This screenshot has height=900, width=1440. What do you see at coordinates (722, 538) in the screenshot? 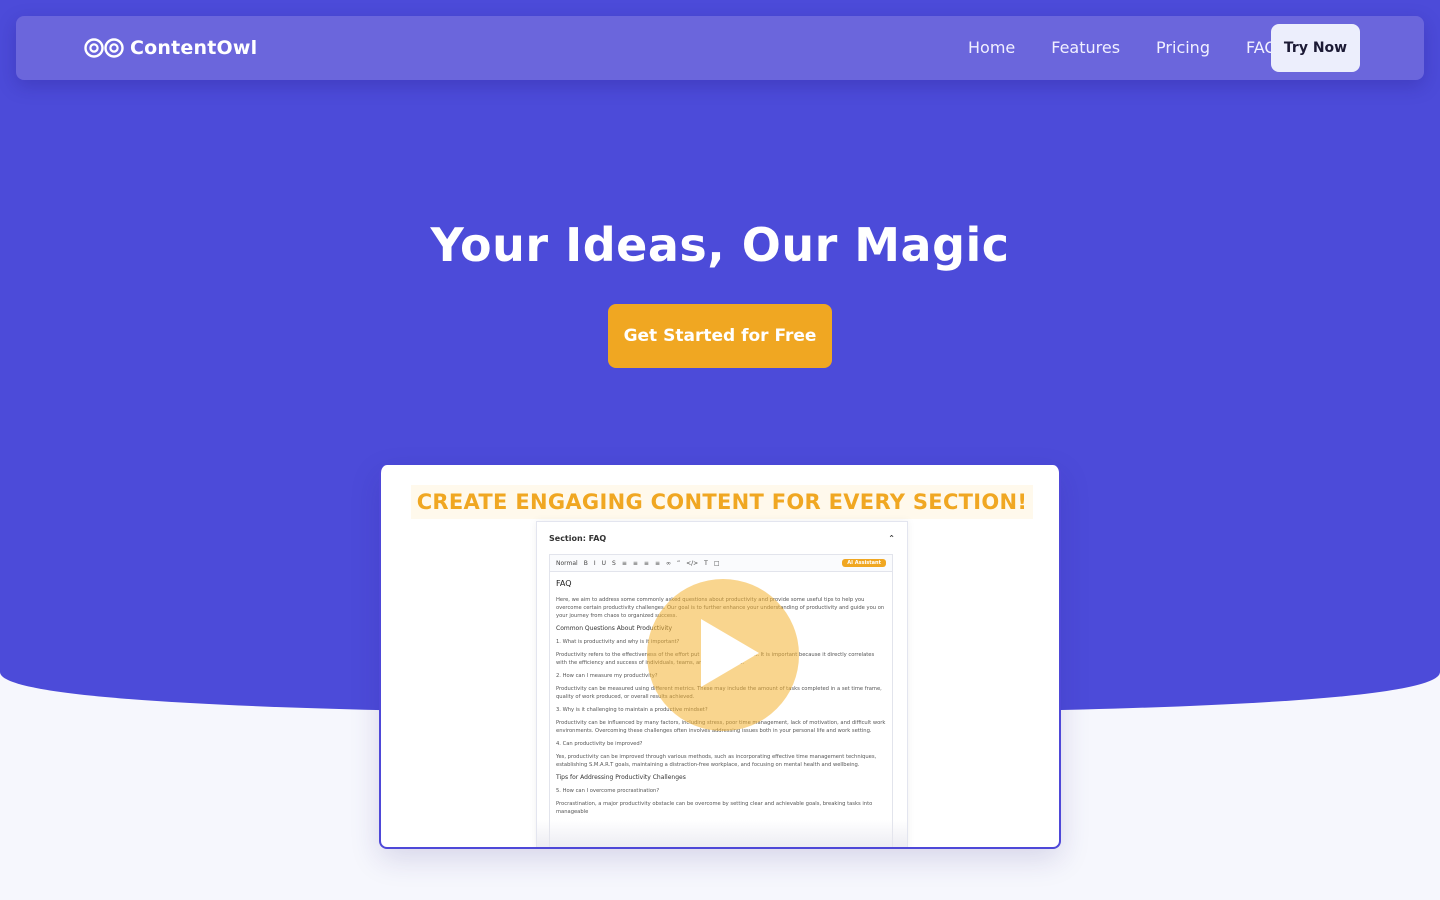
I see `section-header: Section: FAQ ⌃` at bounding box center [722, 538].